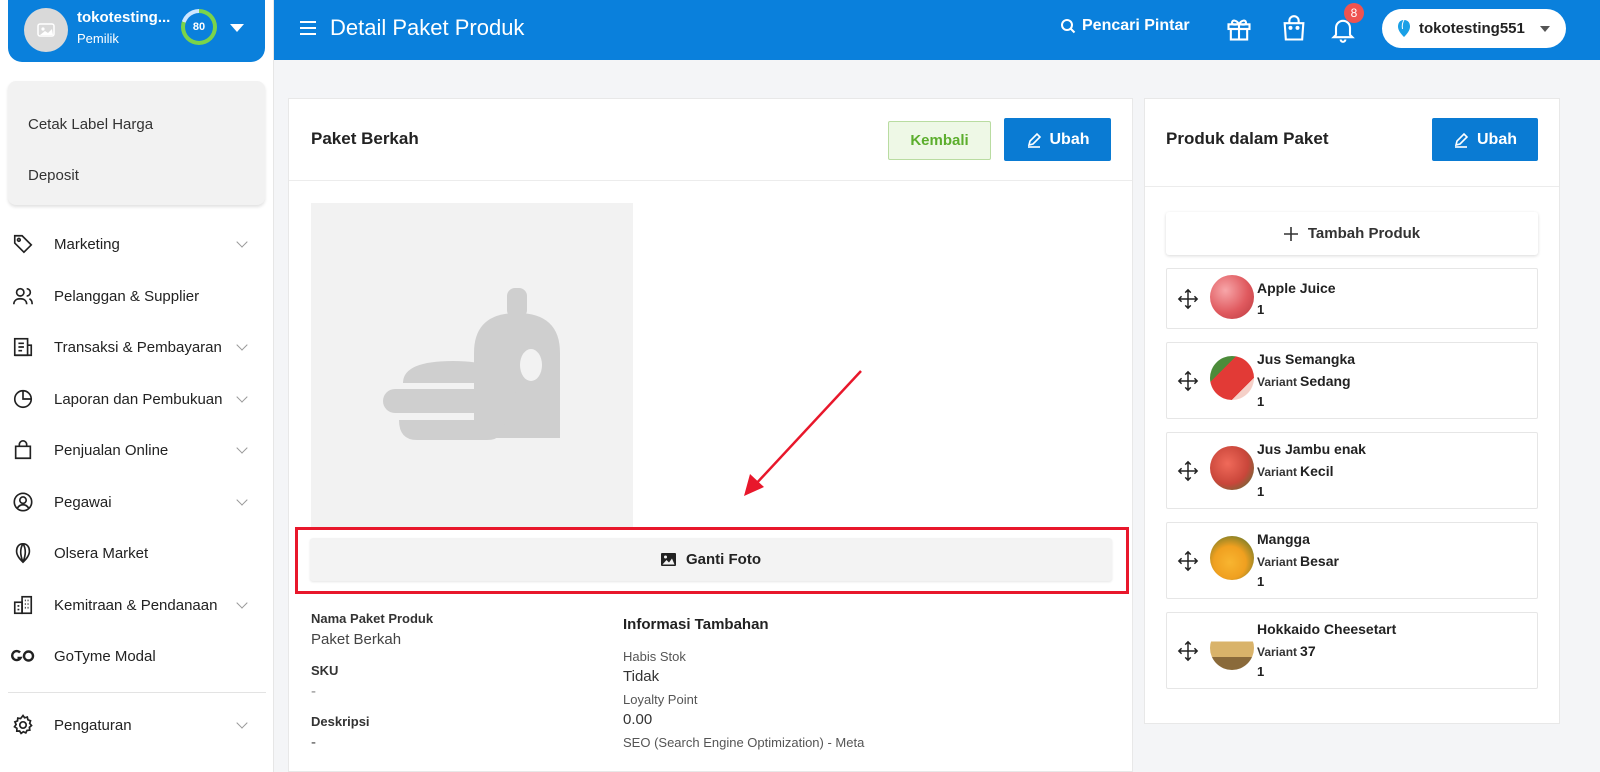 The height and width of the screenshot is (772, 1600). I want to click on plus-icon, so click(1290, 233).